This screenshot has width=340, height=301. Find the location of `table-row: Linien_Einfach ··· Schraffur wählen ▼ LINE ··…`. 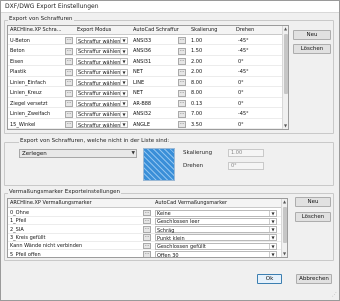

table-row: Linien_Einfach ··· Schraffur wählen ▼ LINE ··… is located at coordinates (148, 82).